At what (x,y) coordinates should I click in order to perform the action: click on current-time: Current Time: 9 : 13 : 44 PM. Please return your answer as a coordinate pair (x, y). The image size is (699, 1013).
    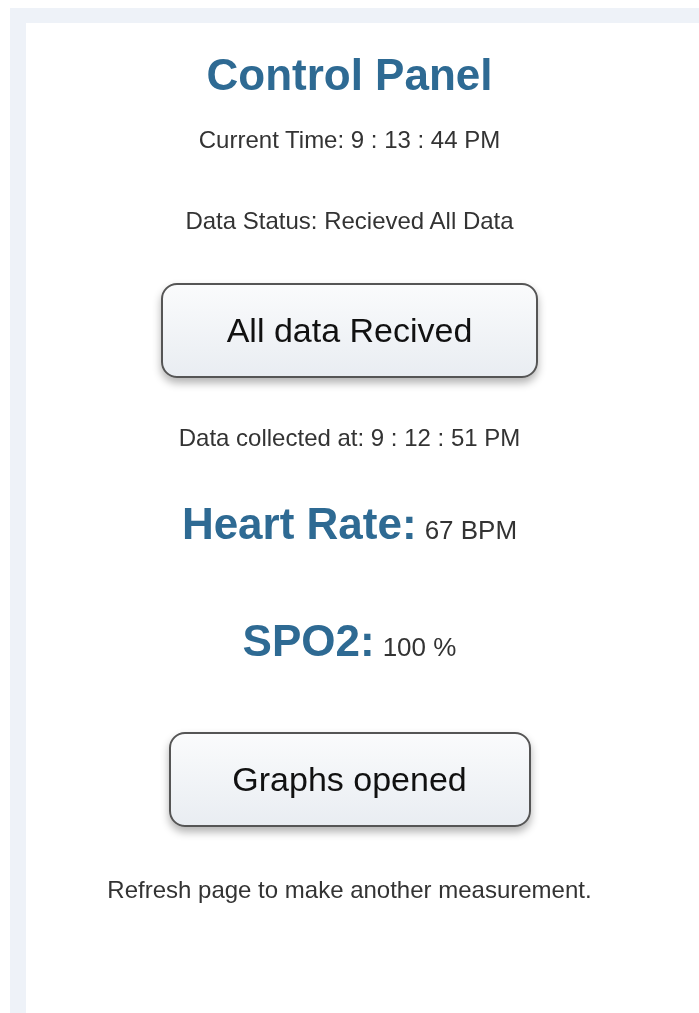
    Looking at the image, I should click on (349, 140).